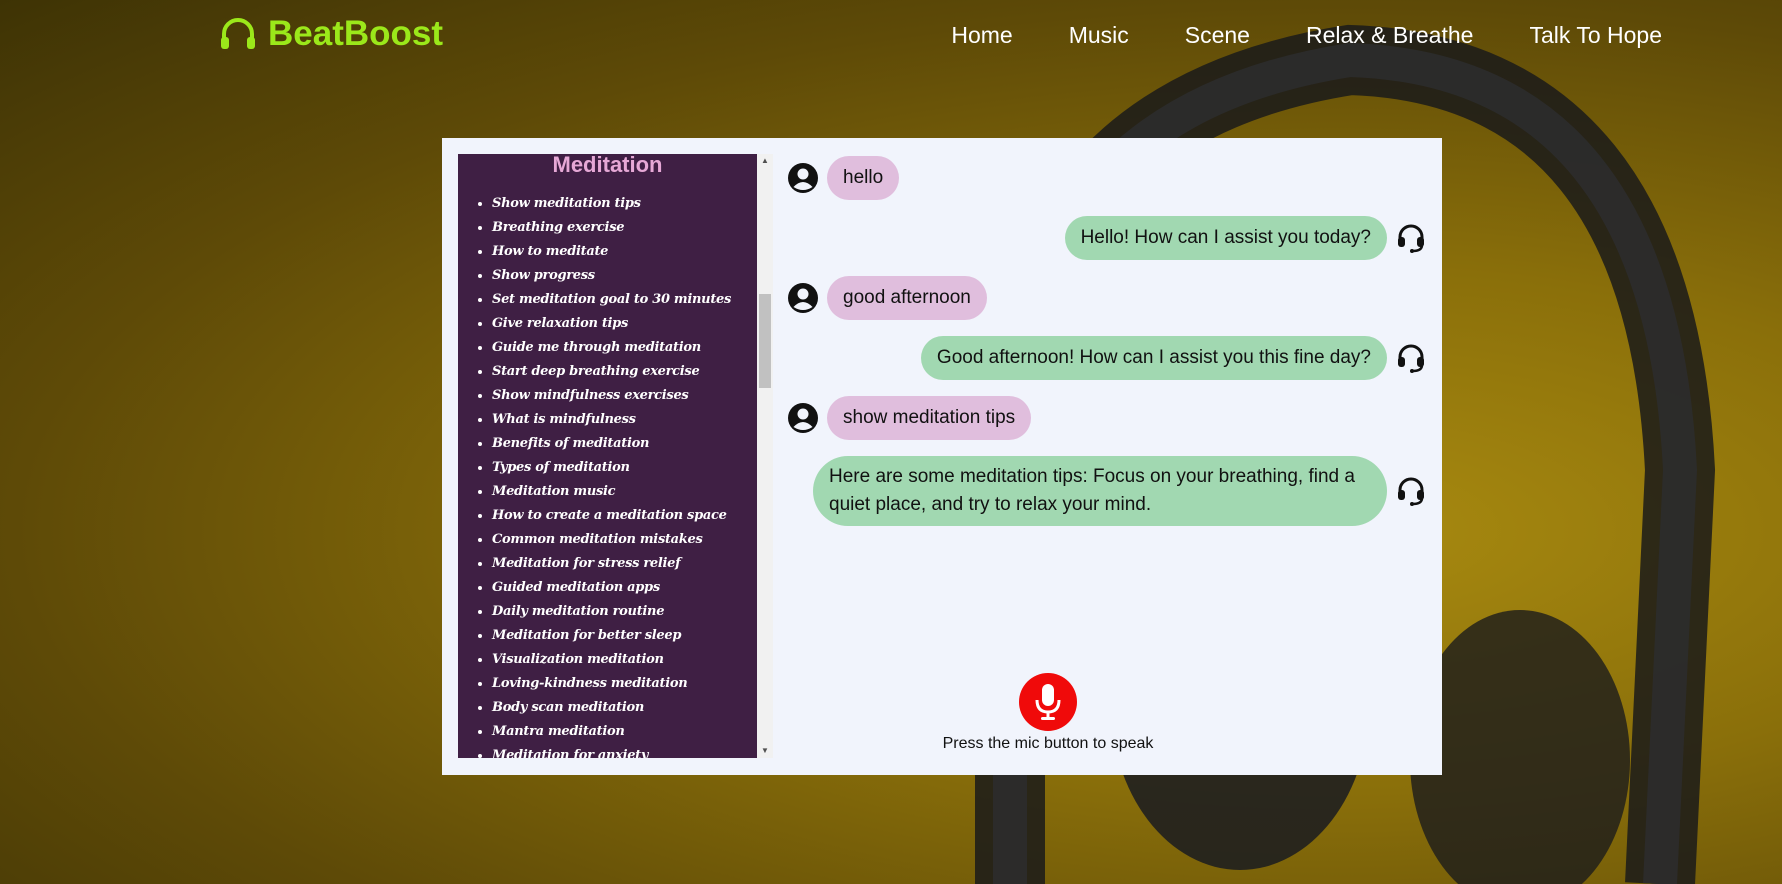 Image resolution: width=1782 pixels, height=884 pixels. What do you see at coordinates (981, 35) in the screenshot?
I see `nav-home-link: Home` at bounding box center [981, 35].